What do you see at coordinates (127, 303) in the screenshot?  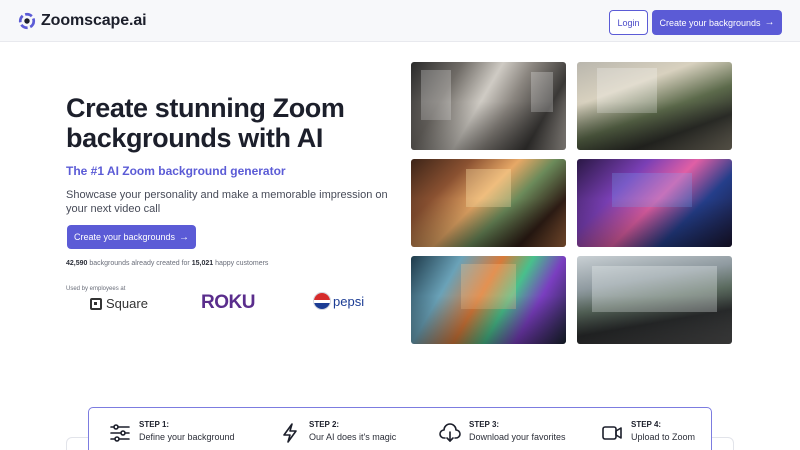 I see `square-brand-name: Square` at bounding box center [127, 303].